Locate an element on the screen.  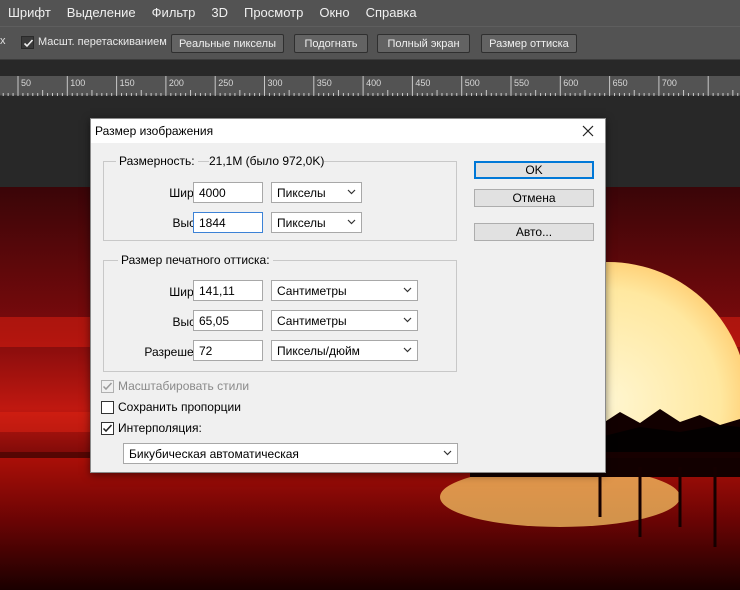
doc-height-unit: Сантиметры is located at coordinates (312, 321).